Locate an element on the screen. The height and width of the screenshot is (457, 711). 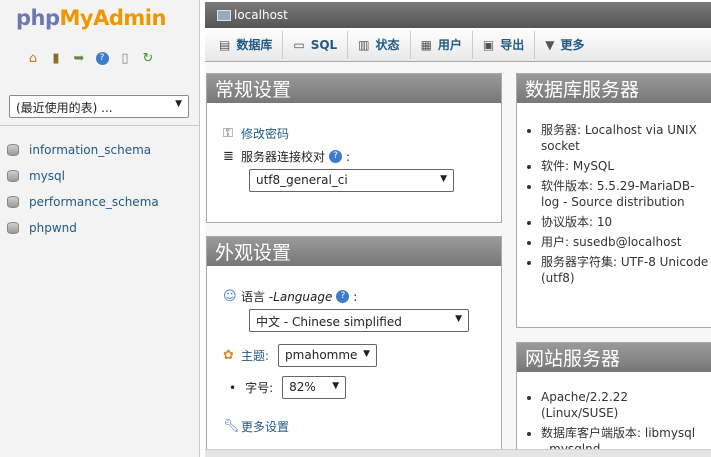
language-select: 中文 - Chinese simplified ▼ is located at coordinates (359, 320).